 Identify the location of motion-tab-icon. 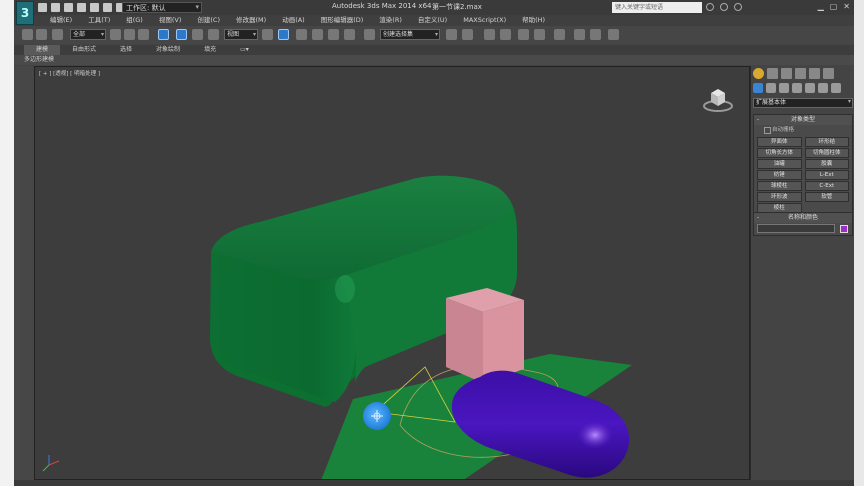
(800, 73).